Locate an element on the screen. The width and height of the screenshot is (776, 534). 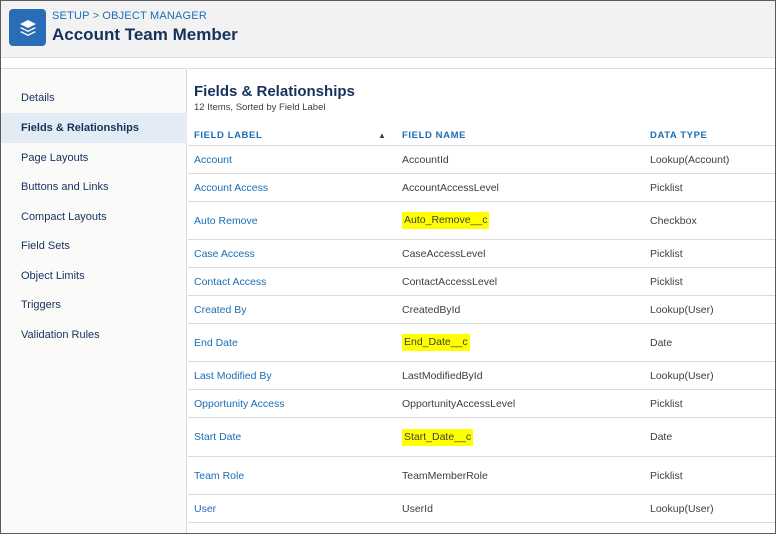
field-name-cell: AccountAccessLevel is located at coordinates (450, 187).